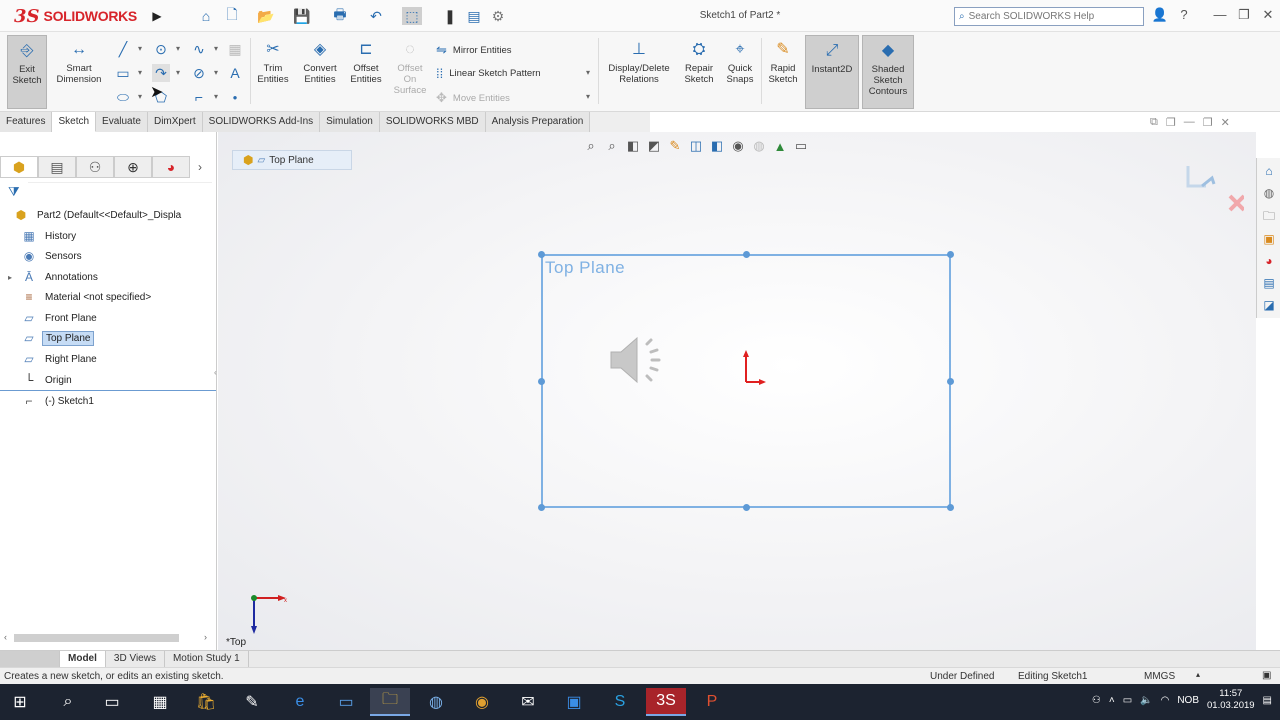 This screenshot has width=1280, height=720. Describe the element at coordinates (696, 146) in the screenshot. I see `view-orientation-icon: ◫` at that location.